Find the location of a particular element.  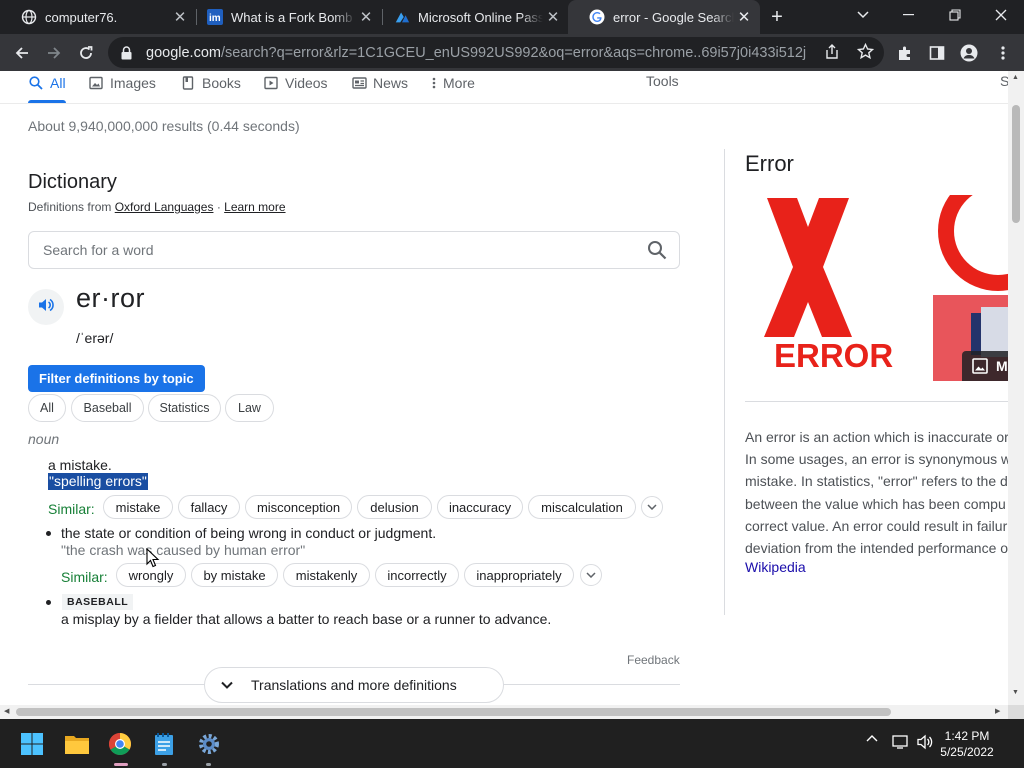

synonym-chip: inaccuracy is located at coordinates (480, 507).